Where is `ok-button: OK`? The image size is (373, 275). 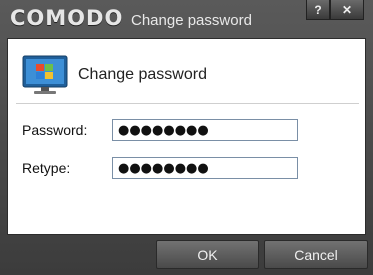
ok-button: OK is located at coordinates (207, 254).